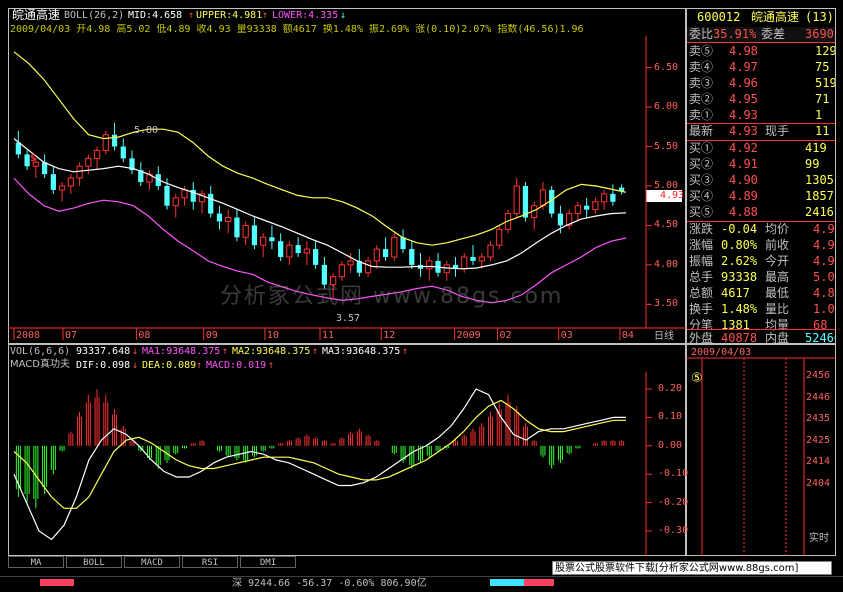  Describe the element at coordinates (819, 212) in the screenshot. I see `quote-buy-row-cell: 2416` at that location.